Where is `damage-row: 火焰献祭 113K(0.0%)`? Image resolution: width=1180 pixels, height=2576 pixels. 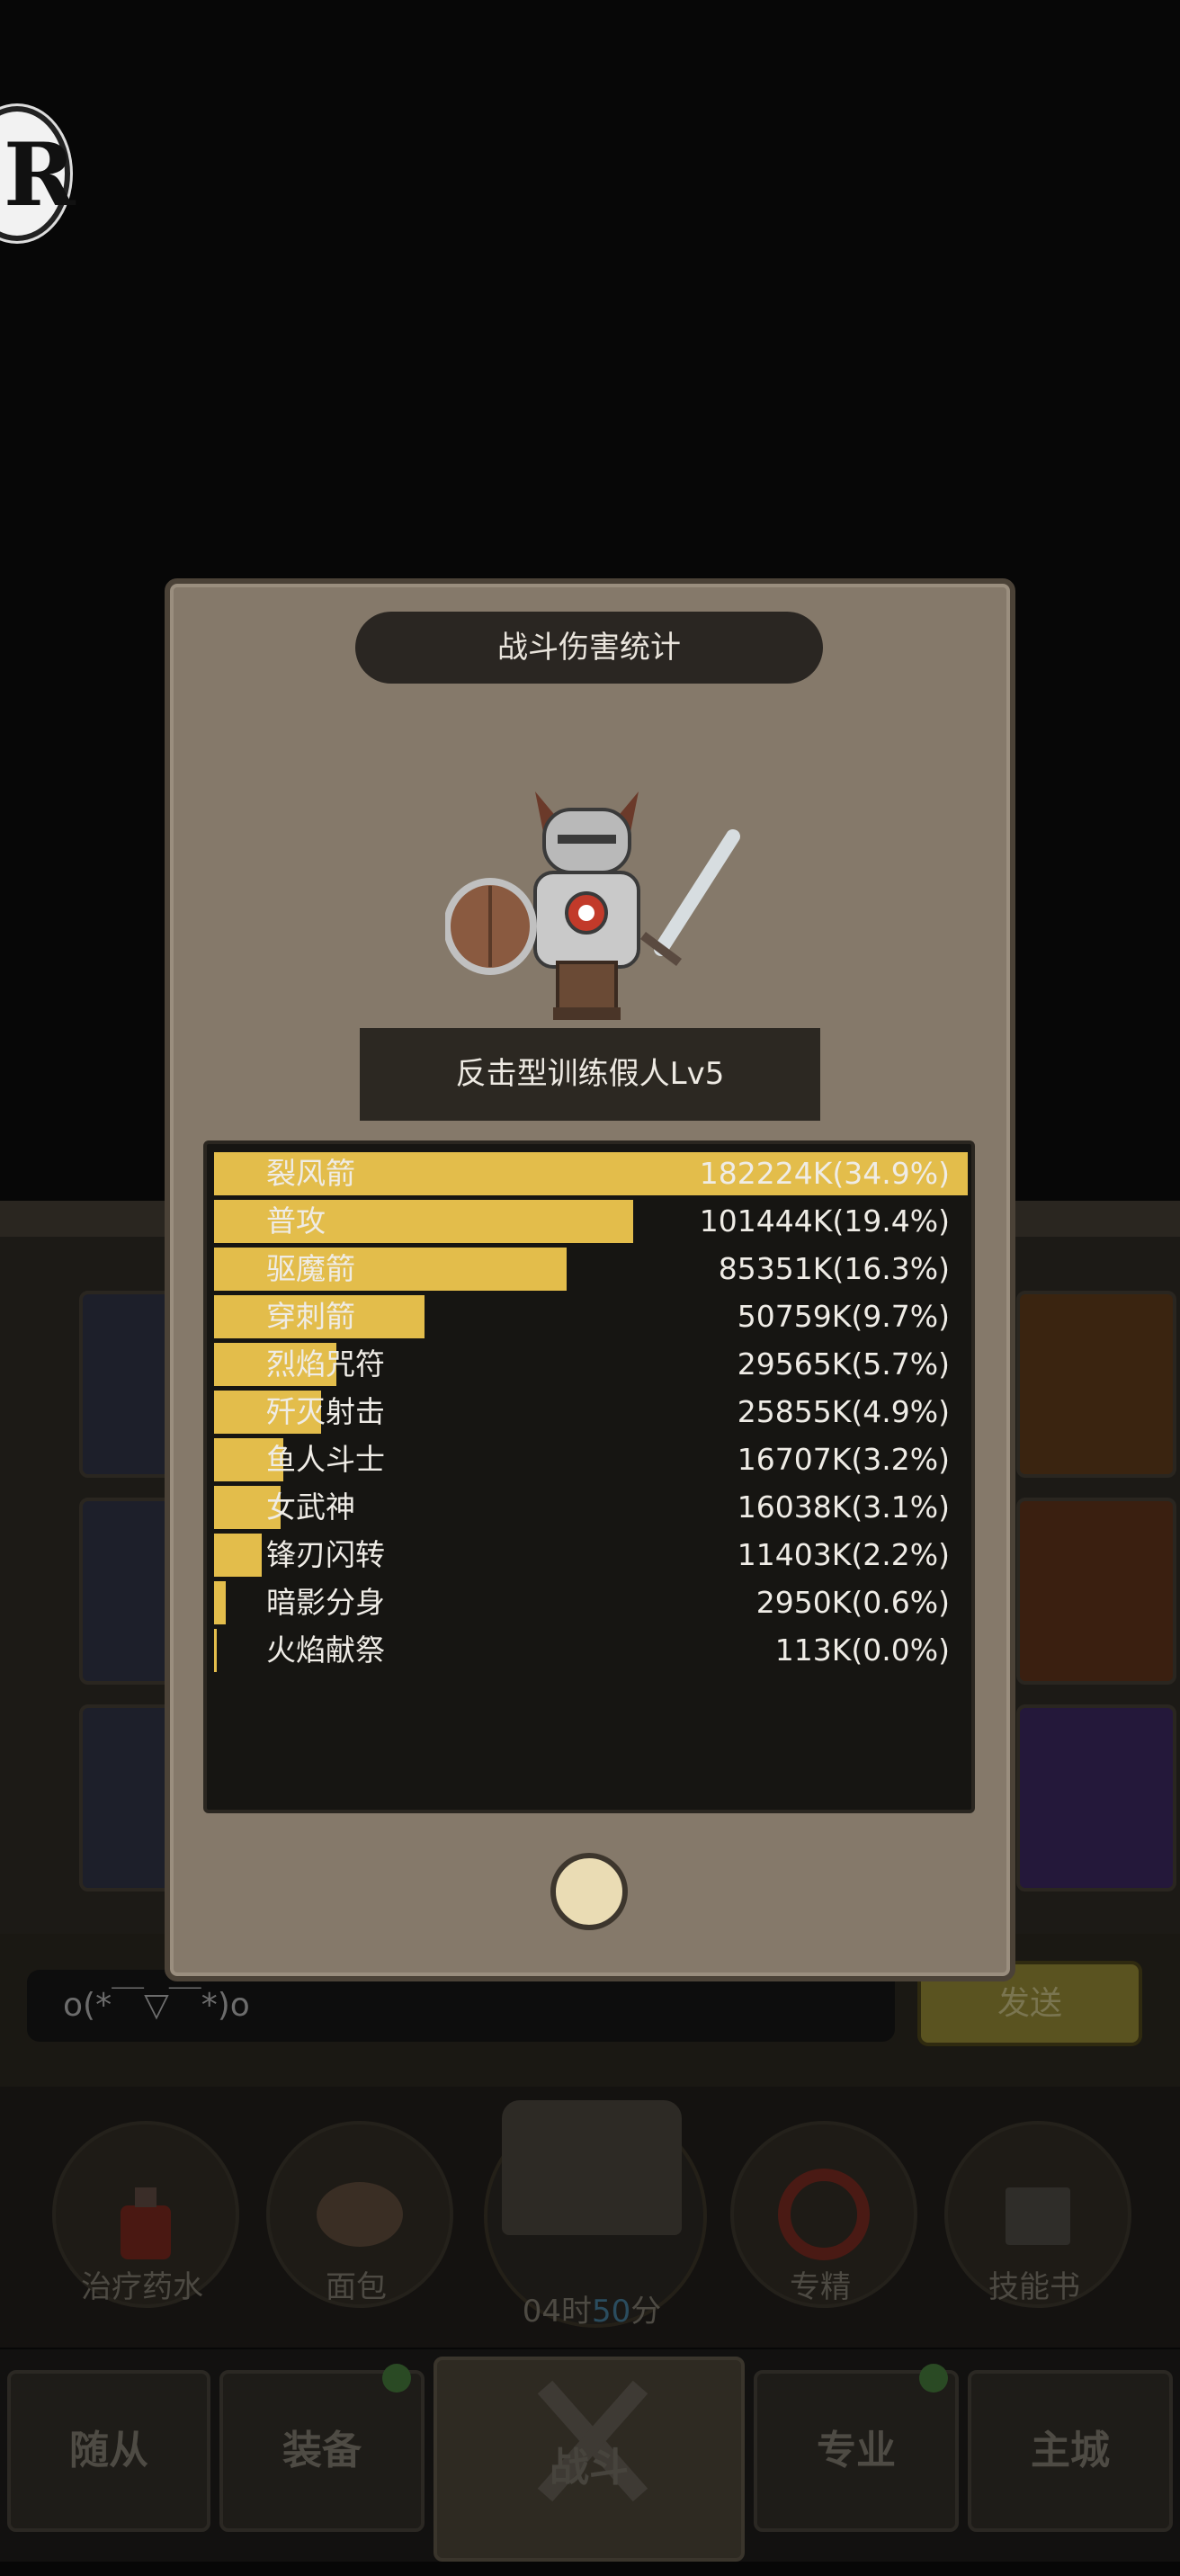 damage-row: 火焰献祭 113K(0.0%) is located at coordinates (591, 1650).